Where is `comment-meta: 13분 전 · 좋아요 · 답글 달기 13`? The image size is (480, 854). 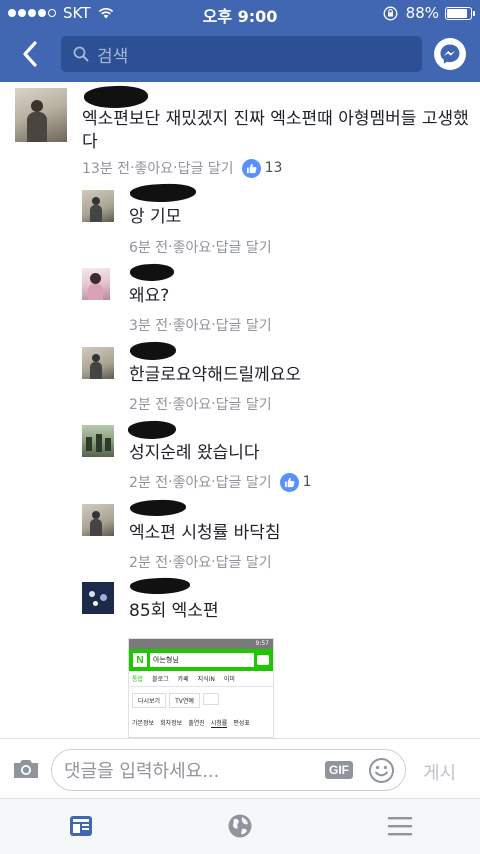 comment-meta: 13분 전 · 좋아요 · 답글 달기 13 is located at coordinates (182, 168).